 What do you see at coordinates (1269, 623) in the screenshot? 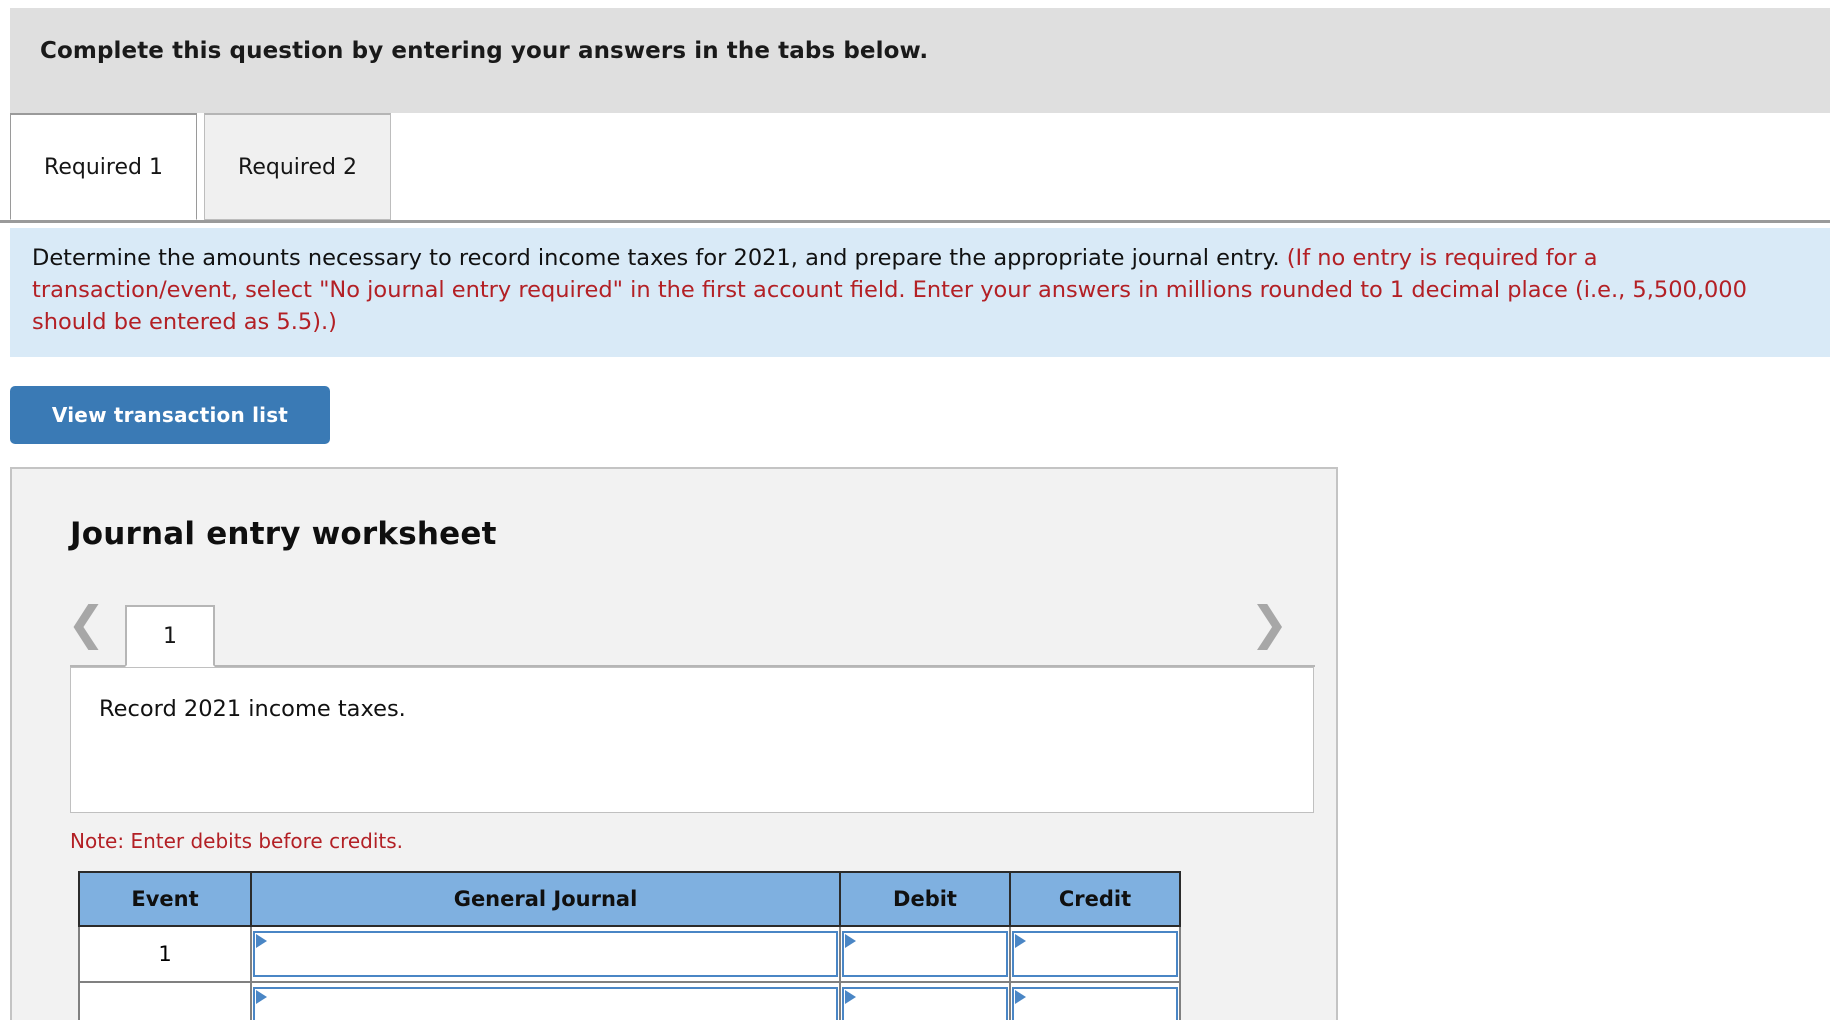
I see `chevron-right-icon: ❯` at bounding box center [1269, 623].